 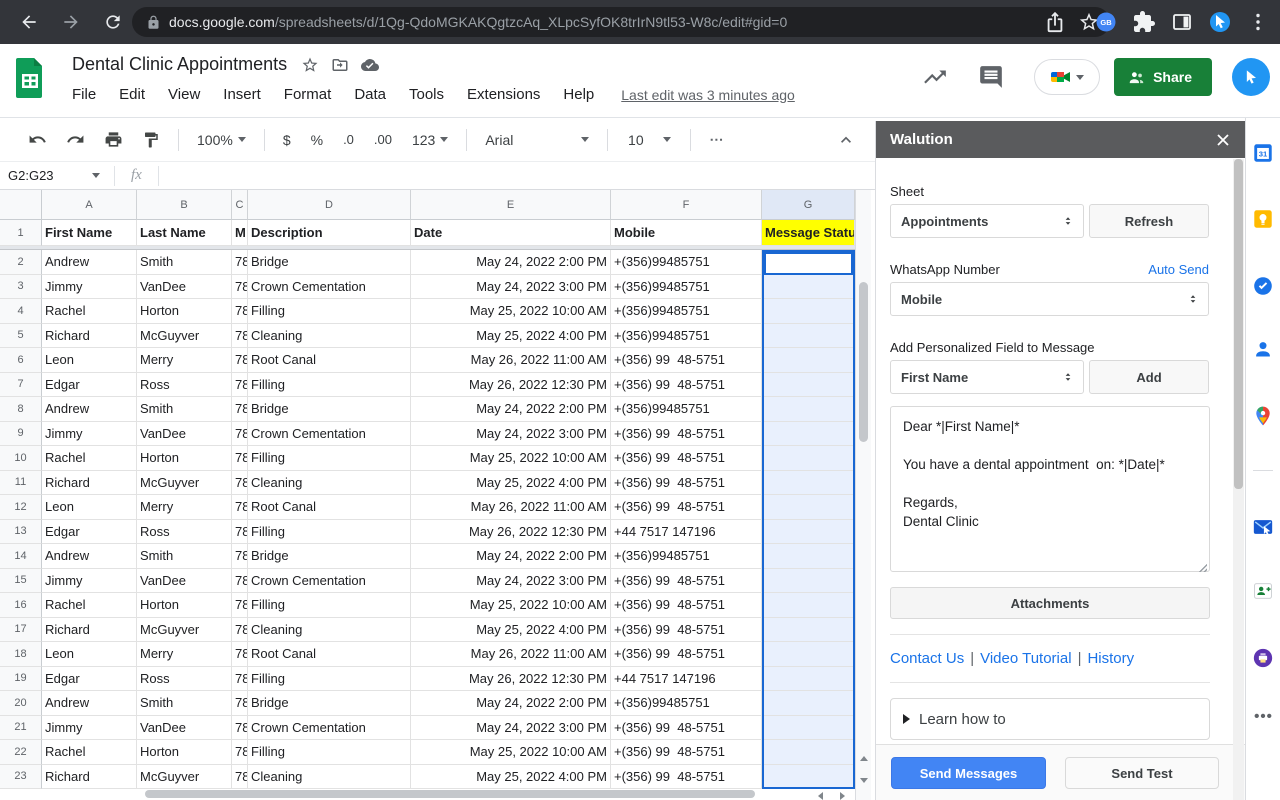 I want to click on cell-B15: VanDee, so click(x=184, y=580).